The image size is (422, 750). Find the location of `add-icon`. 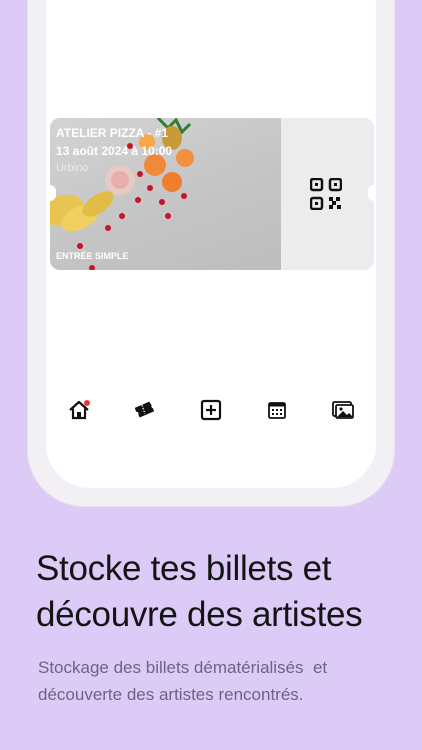

add-icon is located at coordinates (211, 410).